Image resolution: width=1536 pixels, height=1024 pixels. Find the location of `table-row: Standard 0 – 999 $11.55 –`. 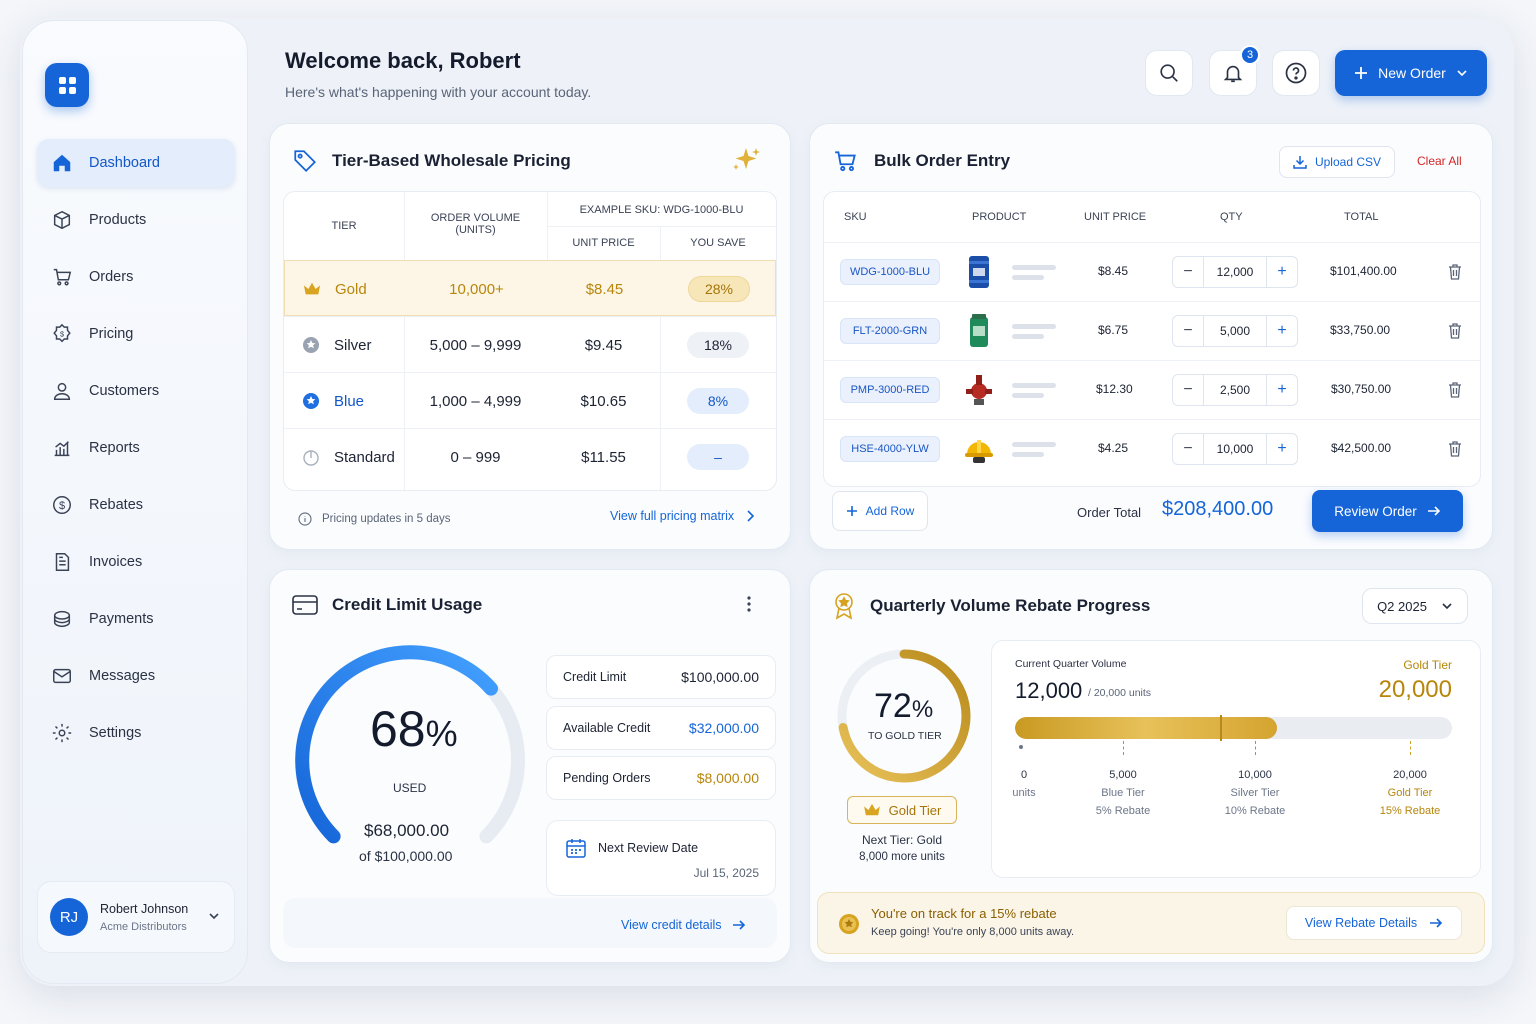

table-row: Standard 0 – 999 $11.55 – is located at coordinates (530, 456).